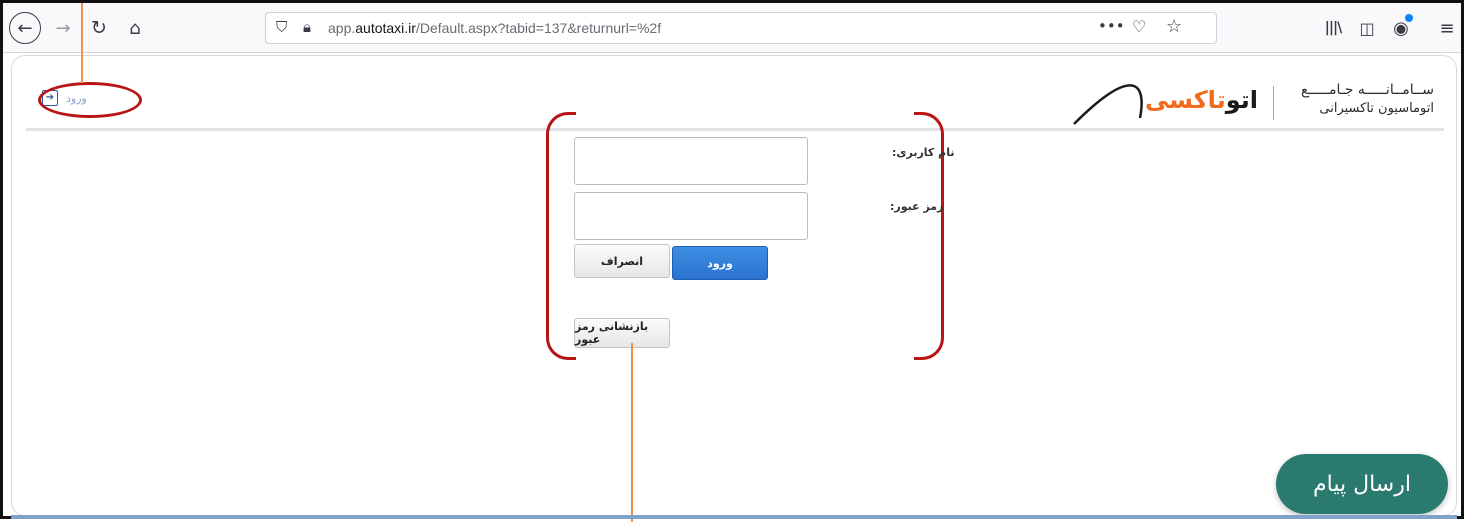  I want to click on pocket-icon: ♡, so click(1139, 26).